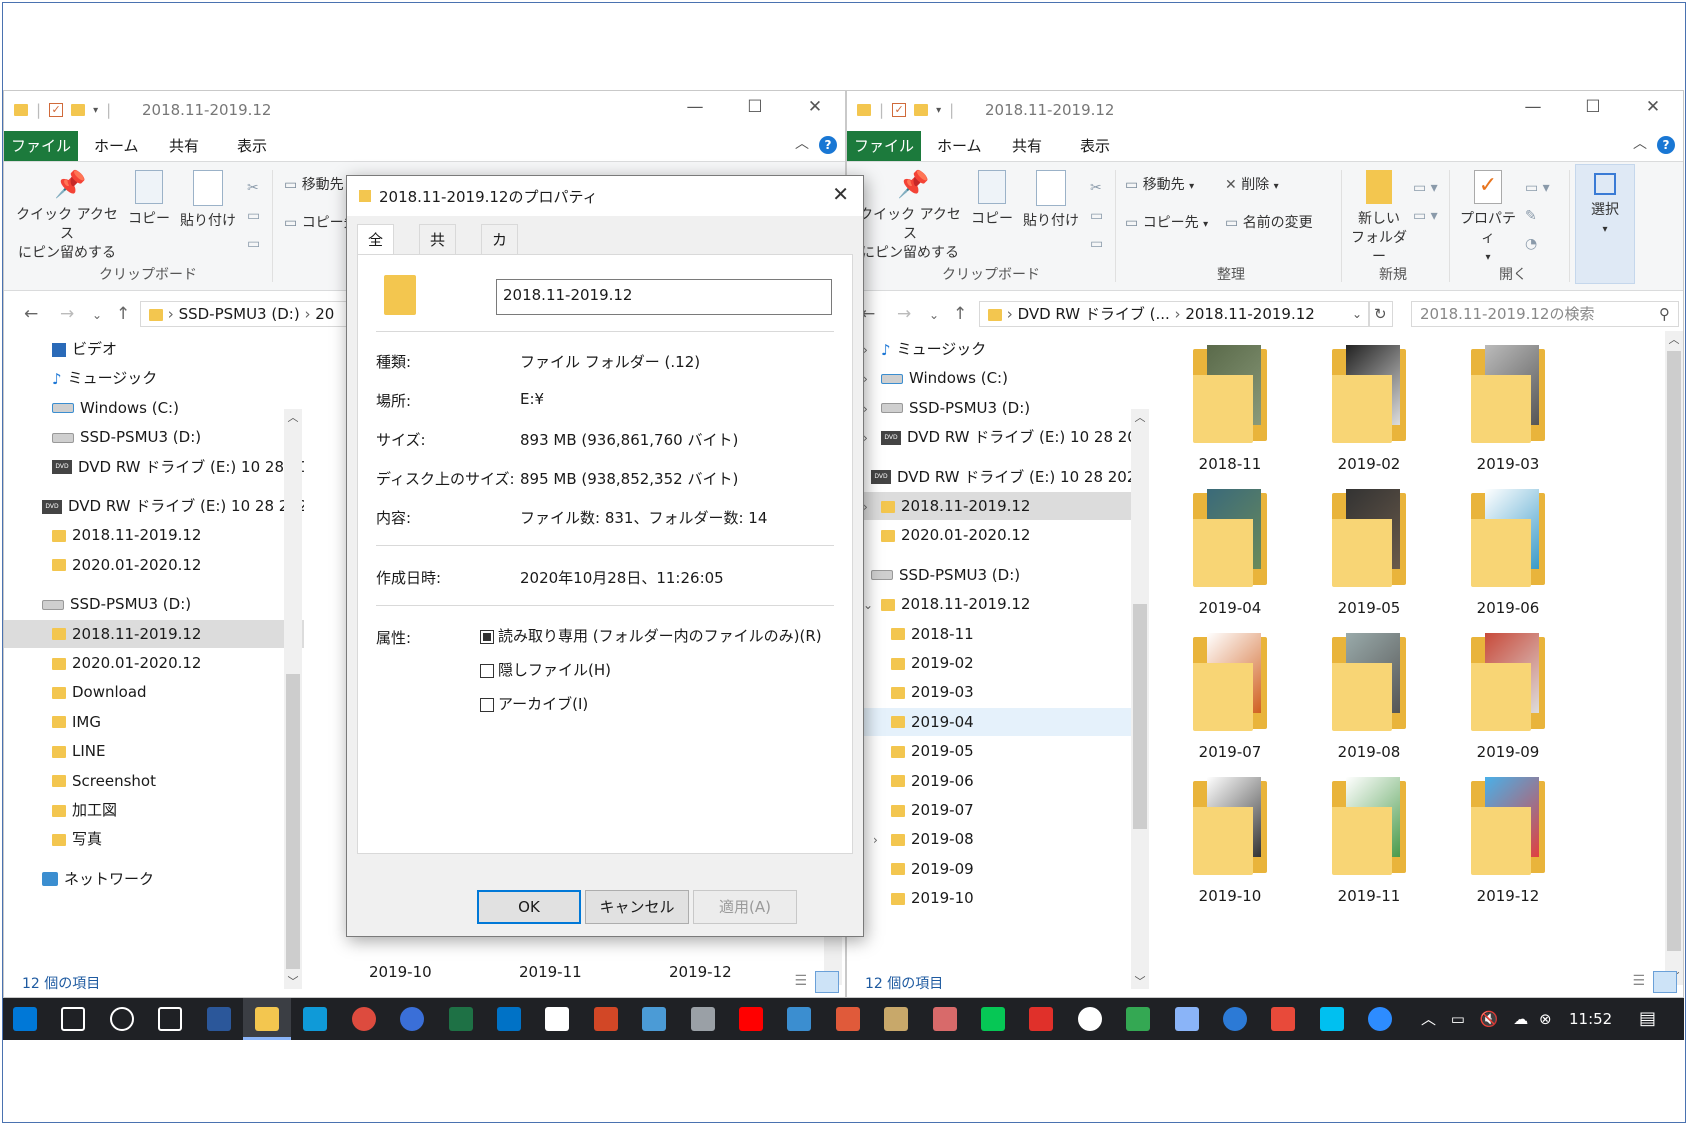 Image resolution: width=1690 pixels, height=1127 pixels. I want to click on clock: 11:52, so click(1590, 1019).